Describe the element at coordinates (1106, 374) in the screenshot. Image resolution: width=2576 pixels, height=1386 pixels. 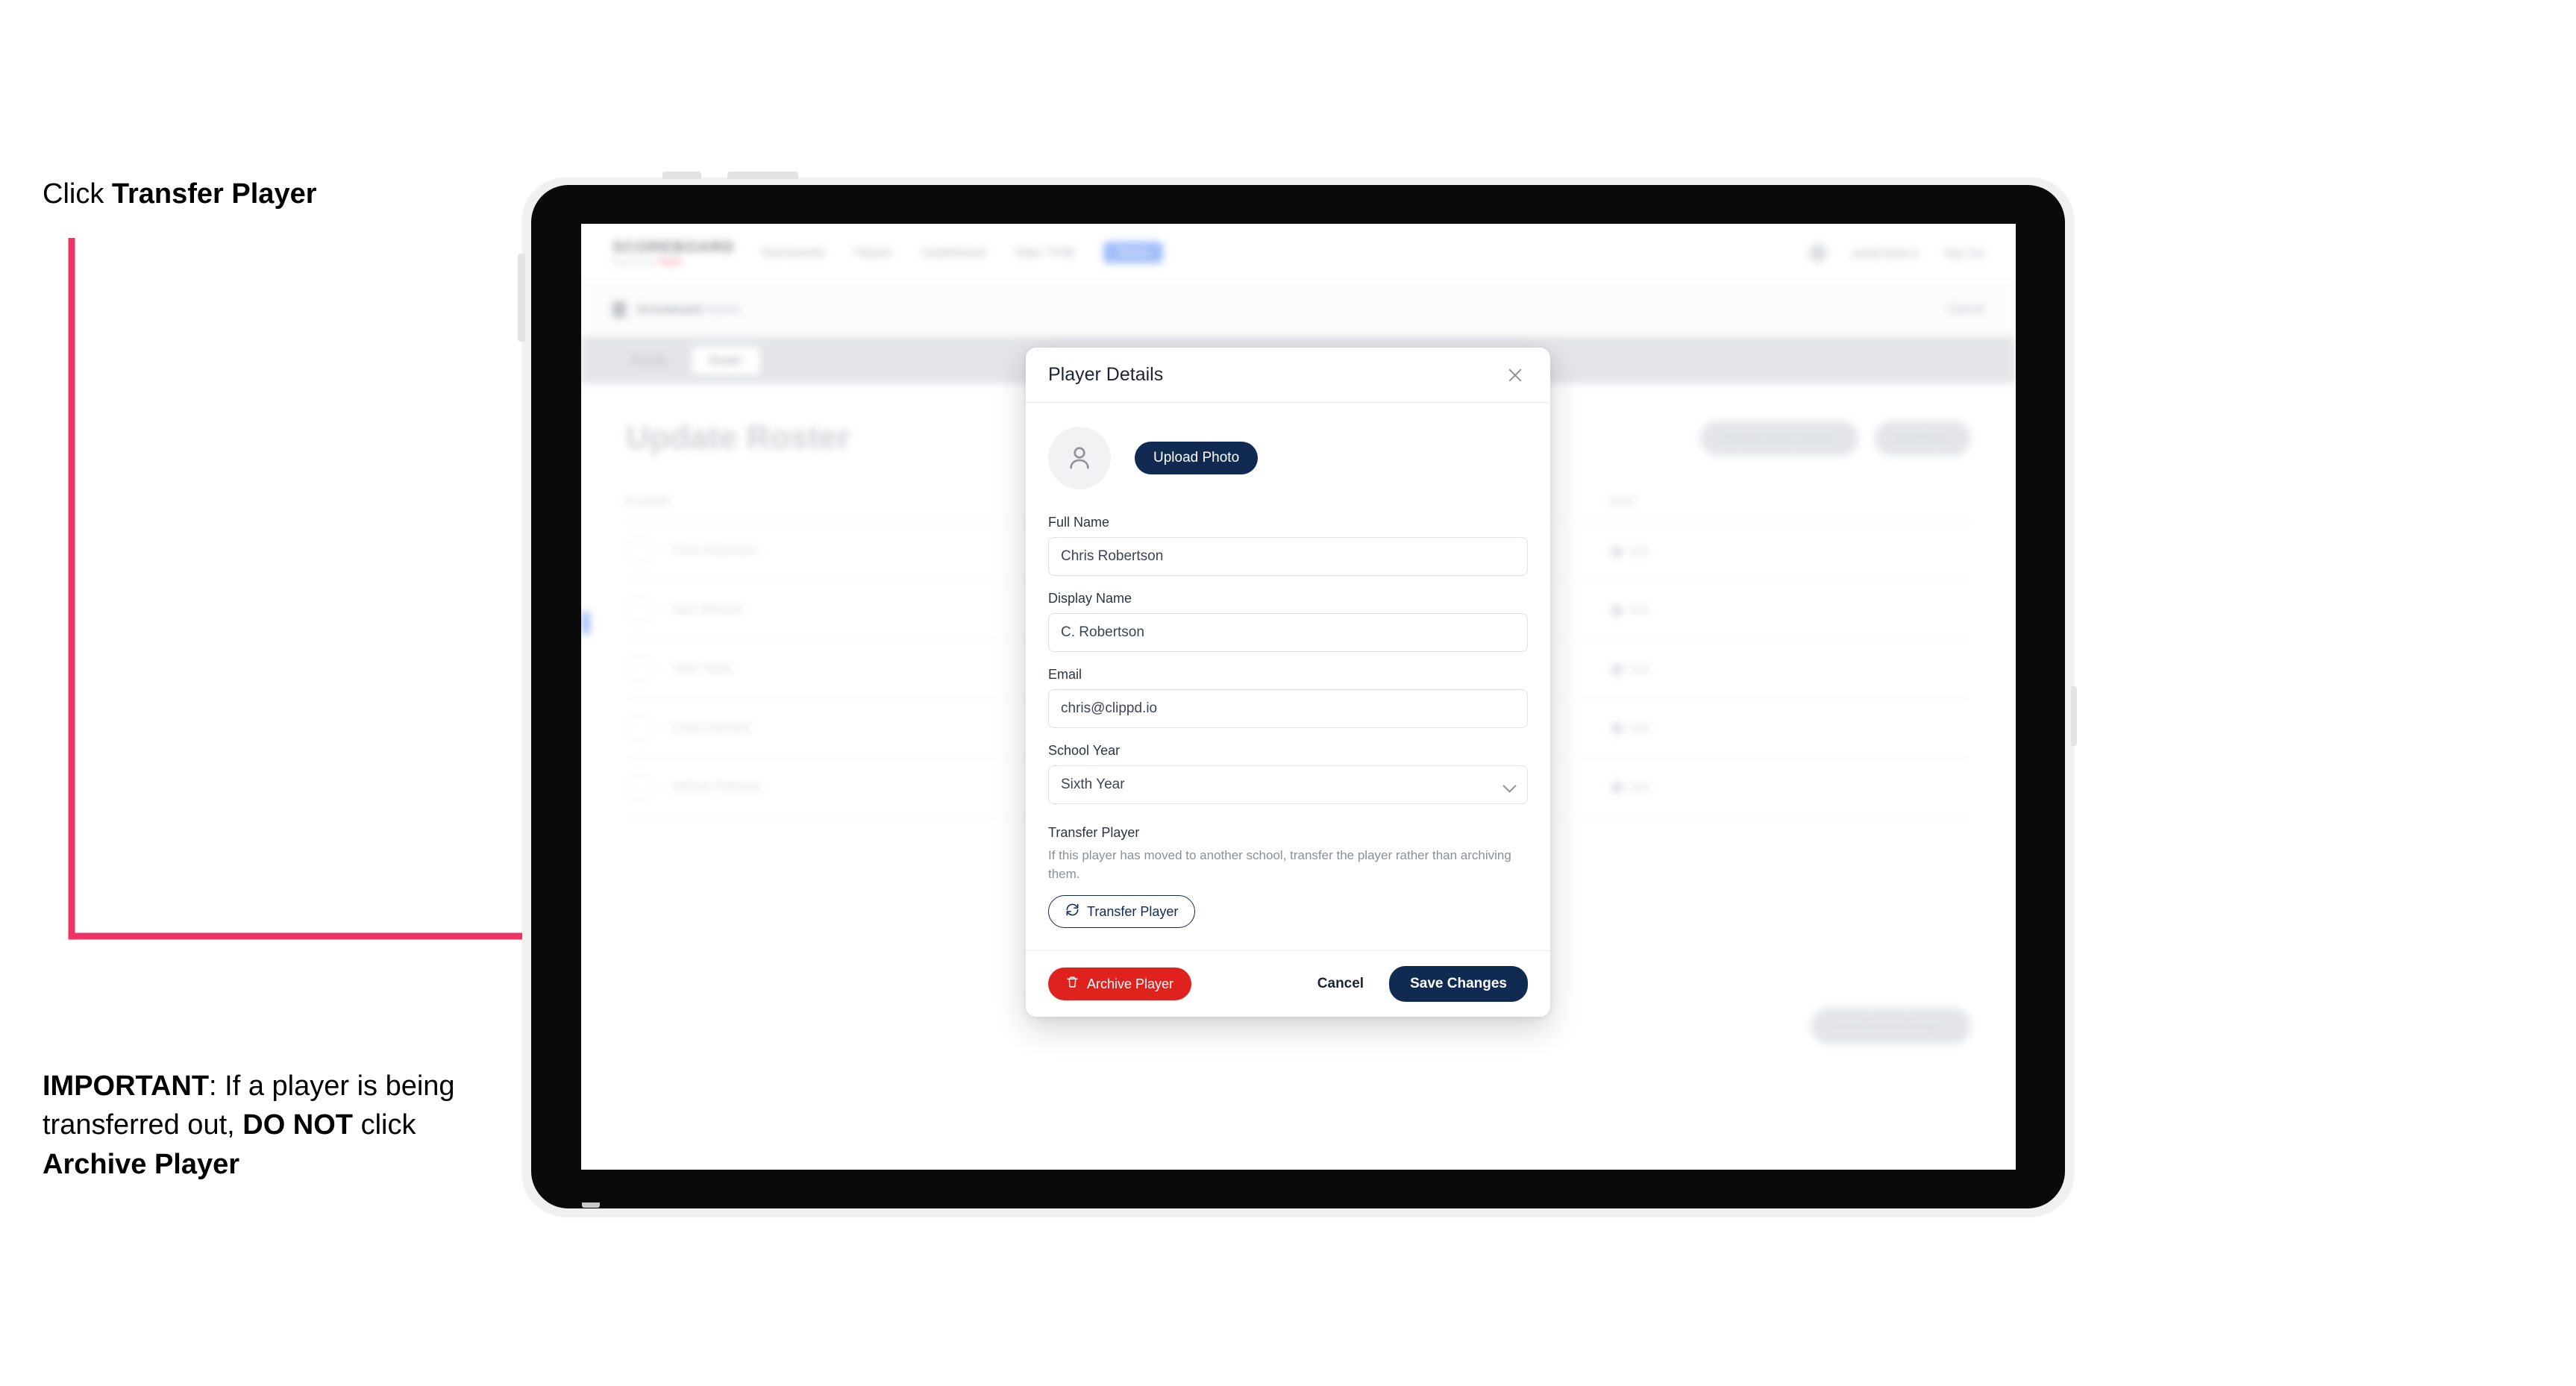
I see `modal-title: Player Details` at that location.